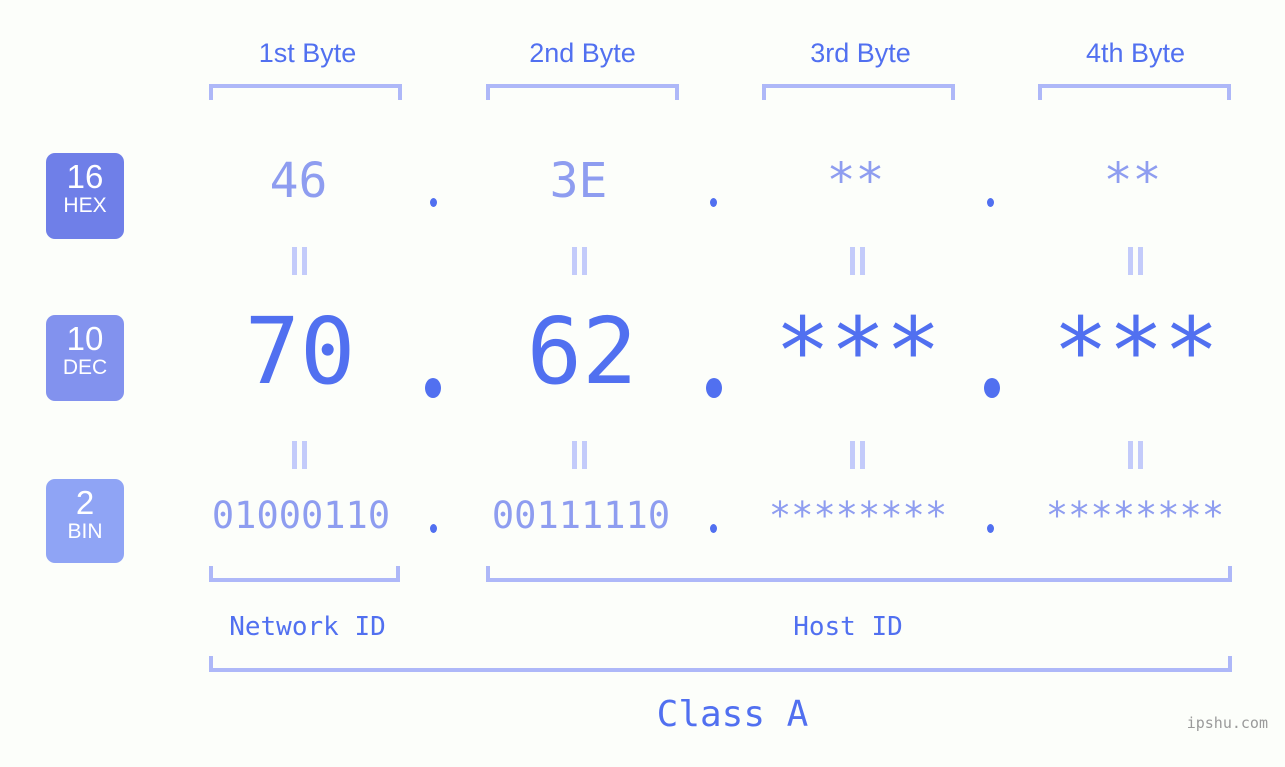 Image resolution: width=1285 pixels, height=767 pixels. I want to click on dec-byte-2-value: 62, so click(582, 351).